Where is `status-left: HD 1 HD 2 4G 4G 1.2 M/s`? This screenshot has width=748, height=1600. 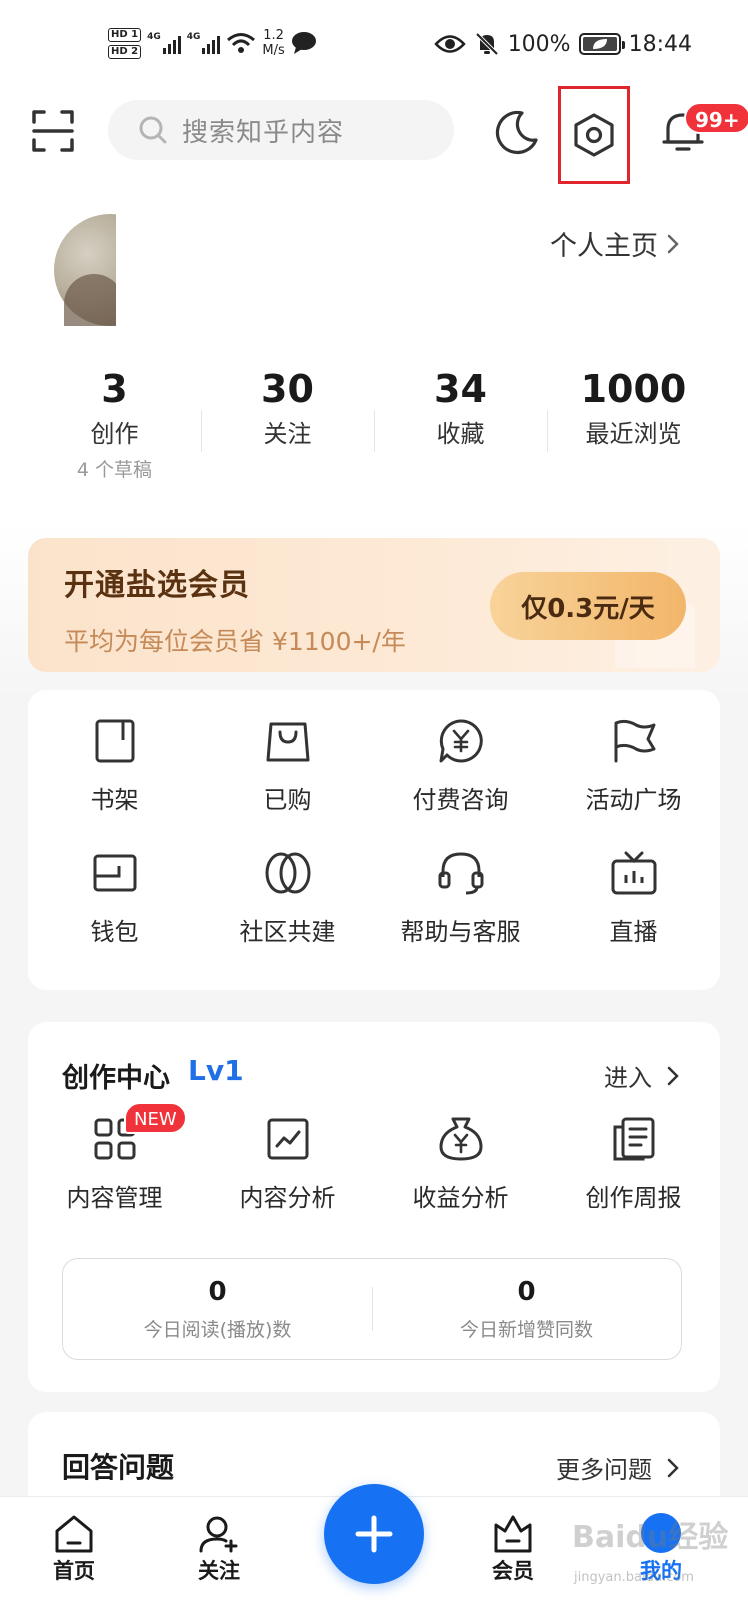
status-left: HD 1 HD 2 4G 4G 1.2 M/s is located at coordinates (212, 43).